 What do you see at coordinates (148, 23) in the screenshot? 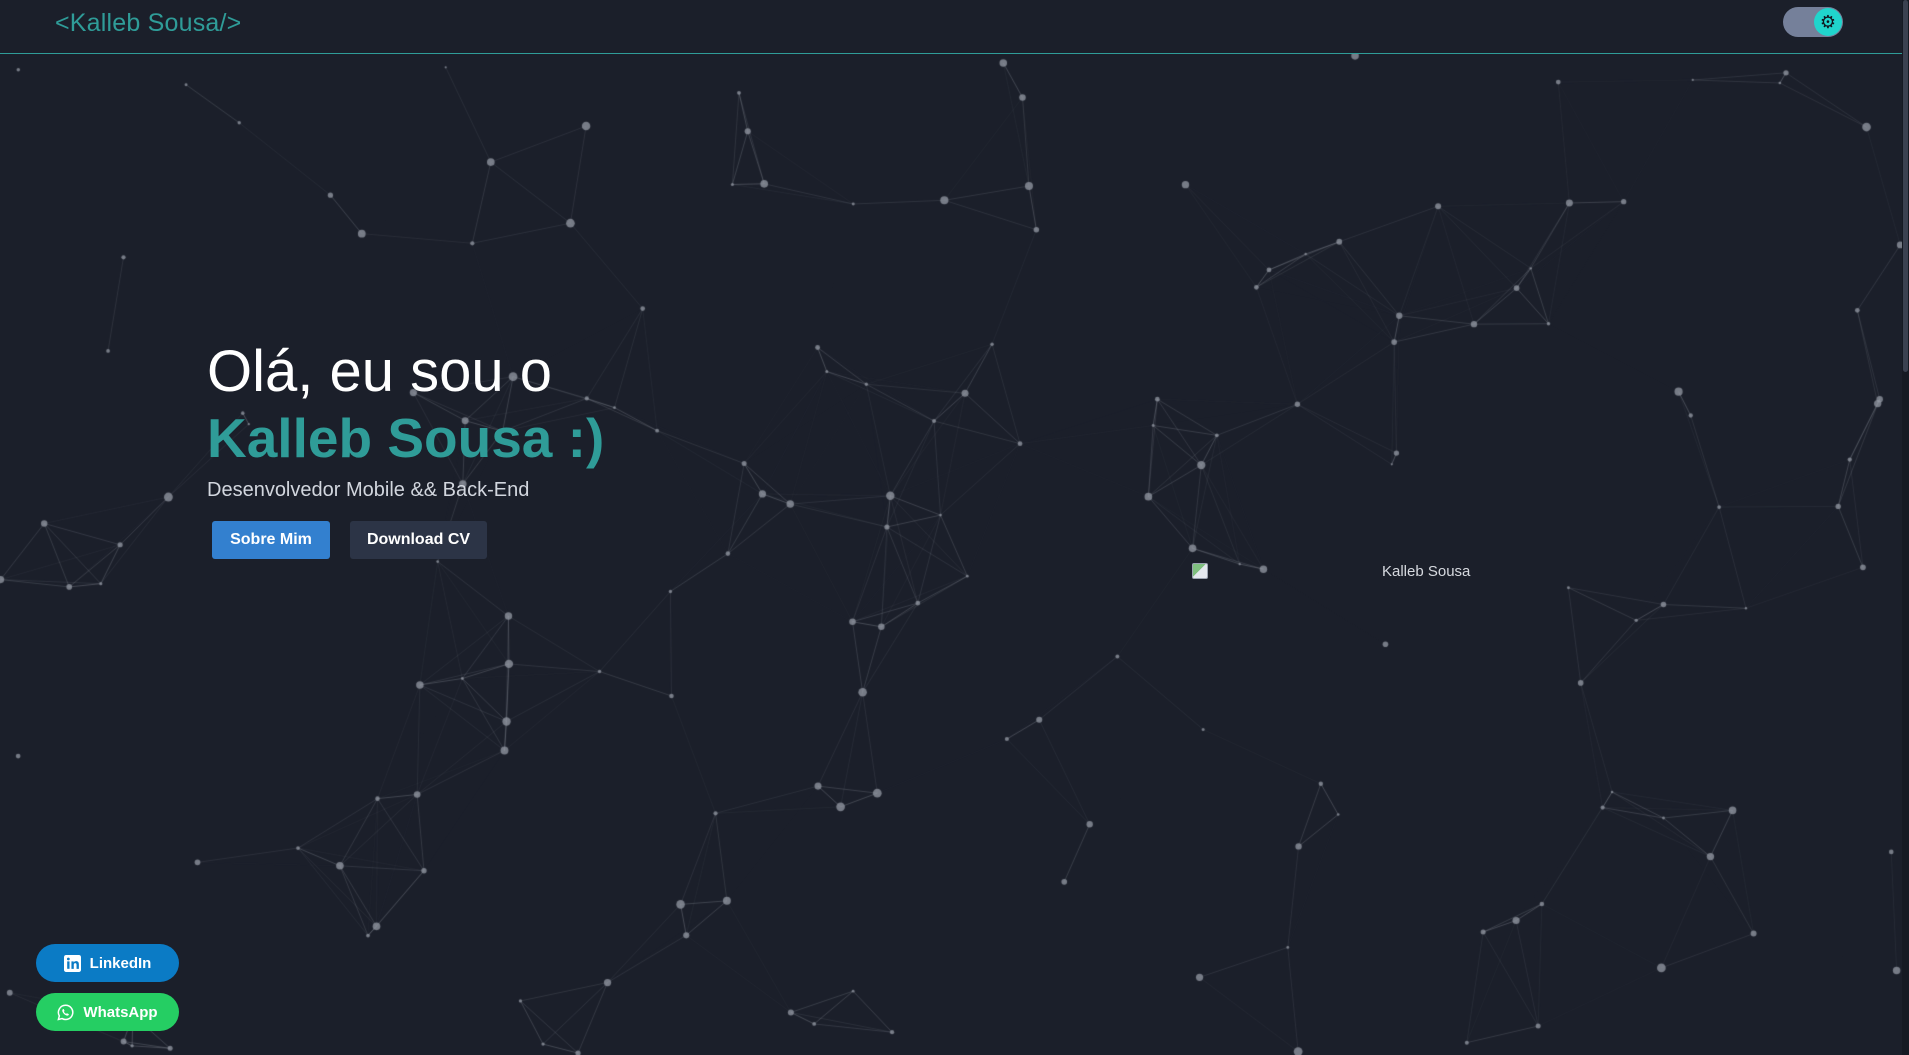
I see `brand-logo: <Kalleb Sousa/>` at bounding box center [148, 23].